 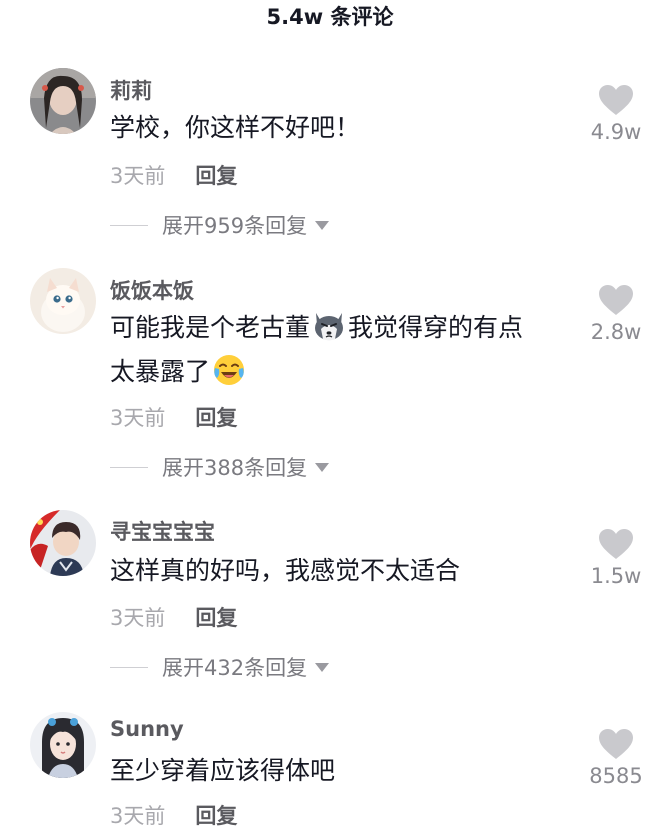 What do you see at coordinates (285, 570) in the screenshot?
I see `comment-text: 这样真的好吗，我感觉不太适合` at bounding box center [285, 570].